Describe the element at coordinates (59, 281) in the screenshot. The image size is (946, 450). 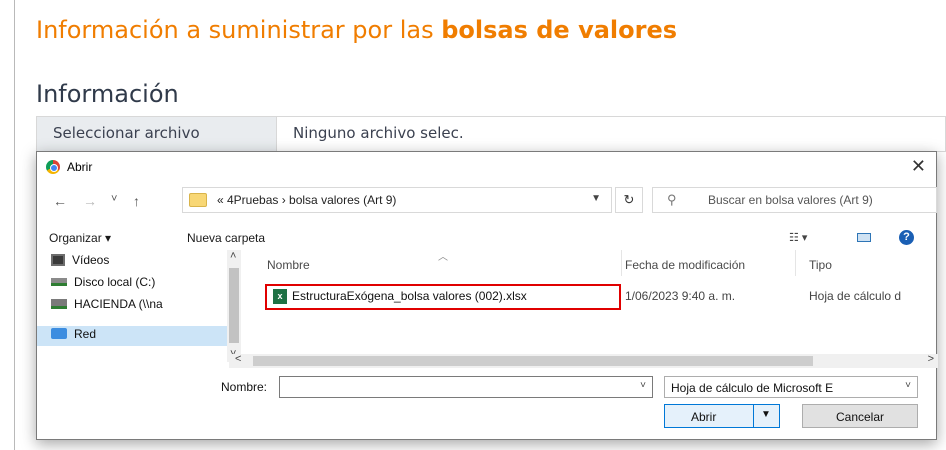
I see `drive-icon` at that location.